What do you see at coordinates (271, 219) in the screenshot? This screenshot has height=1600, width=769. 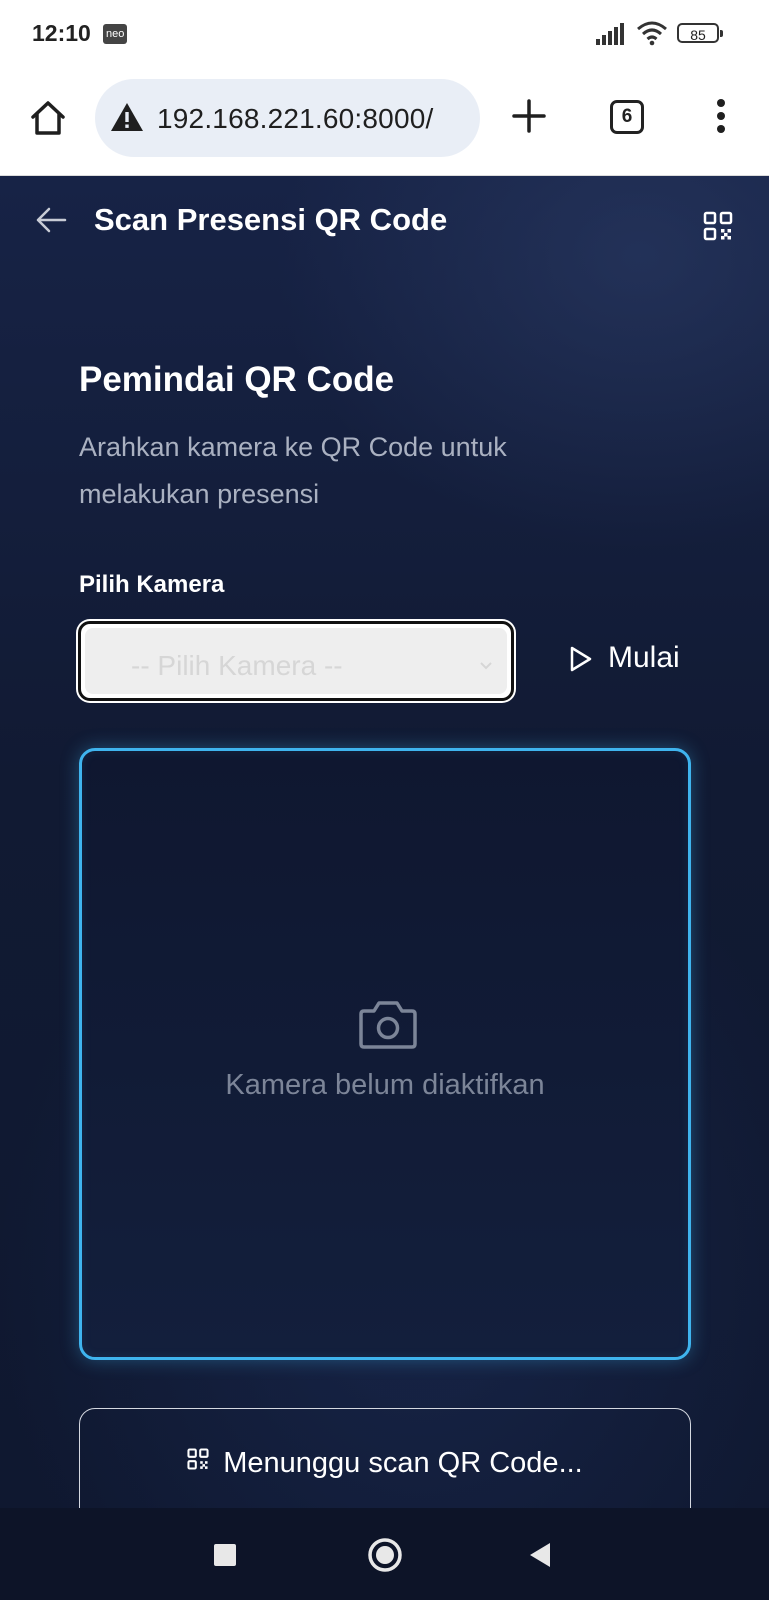 I see `page-title: Scan Presensi QR Code` at bounding box center [271, 219].